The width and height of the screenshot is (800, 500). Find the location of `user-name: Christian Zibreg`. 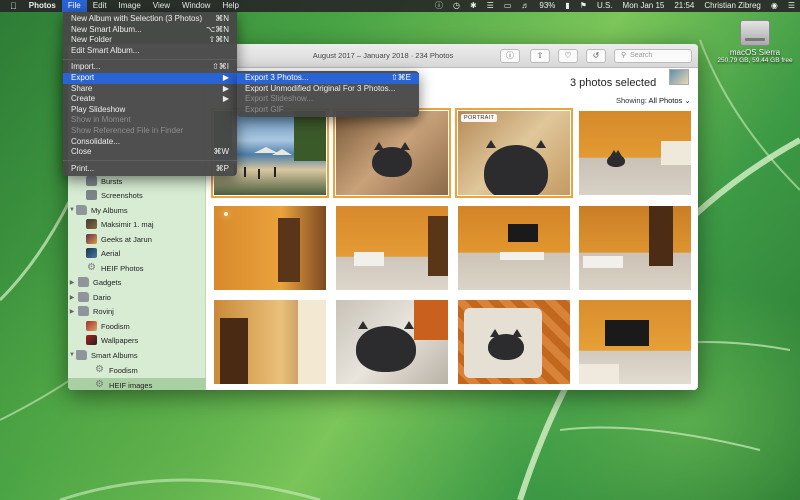

user-name: Christian Zibreg is located at coordinates (732, 6).